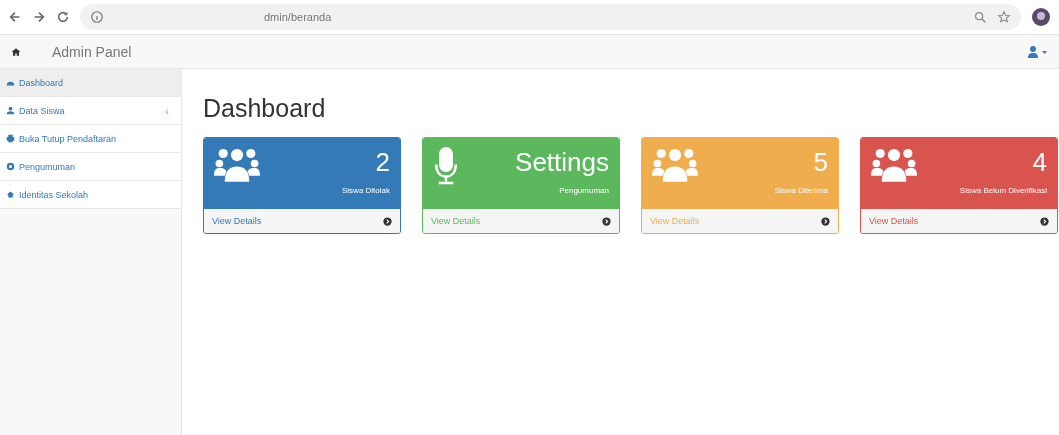  What do you see at coordinates (92, 51) in the screenshot?
I see `brand-title: Admin Panel` at bounding box center [92, 51].